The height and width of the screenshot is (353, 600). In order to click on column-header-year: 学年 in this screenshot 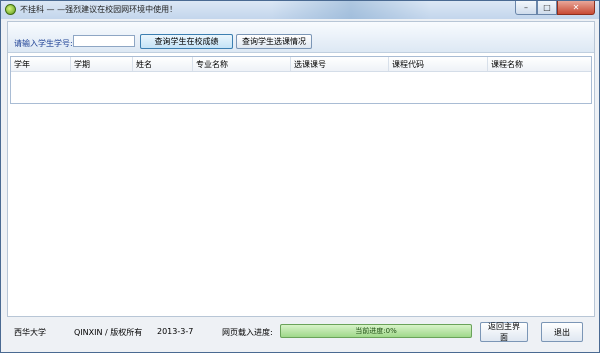, I will do `click(41, 64)`.